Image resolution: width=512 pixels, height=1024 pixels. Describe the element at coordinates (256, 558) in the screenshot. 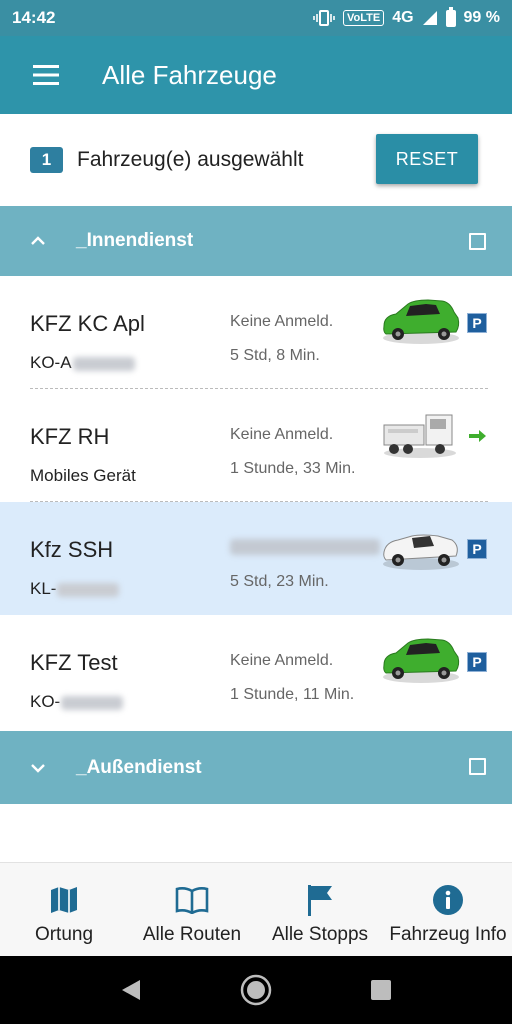

I see `vehicle-row-selected: Kfz SSH KL- 5 Std, 23 Min. P` at that location.